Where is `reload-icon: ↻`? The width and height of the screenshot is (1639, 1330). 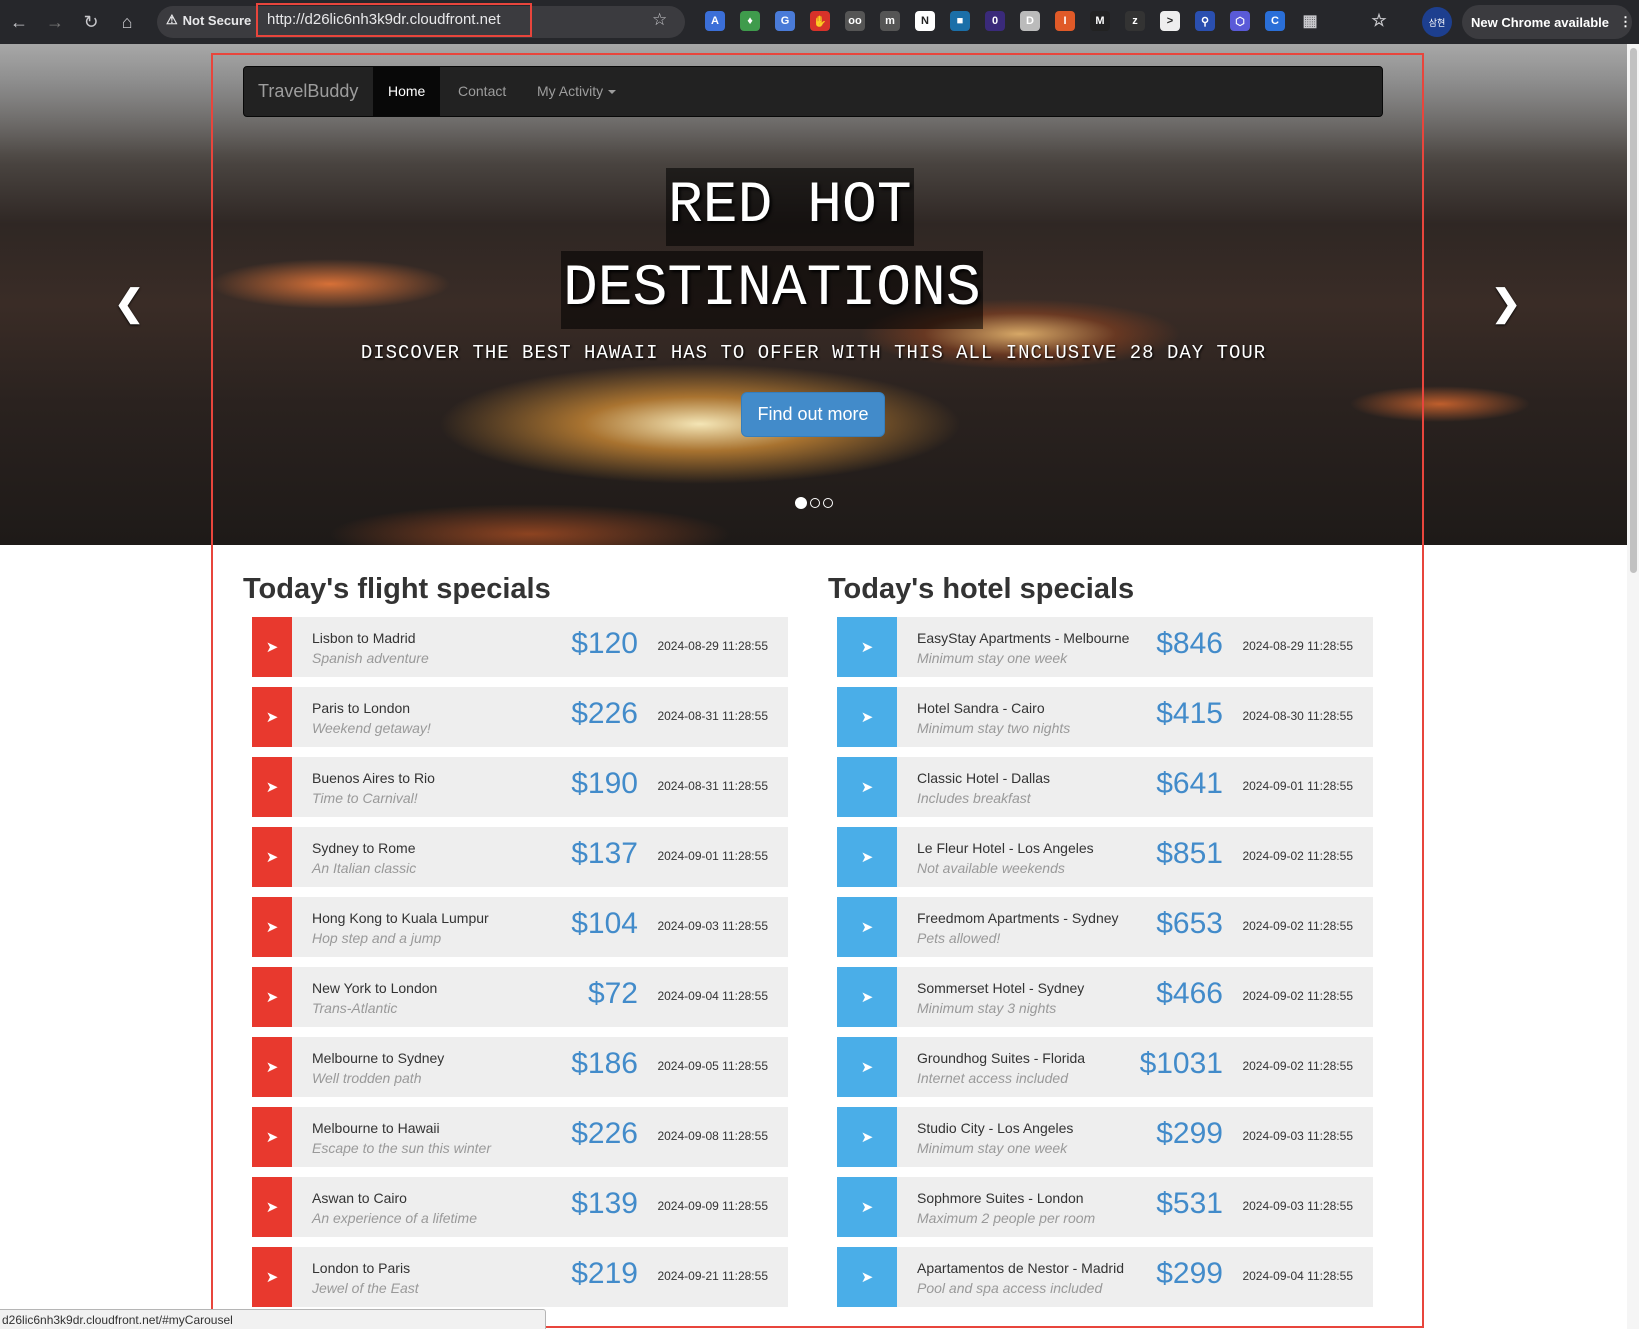 reload-icon: ↻ is located at coordinates (91, 22).